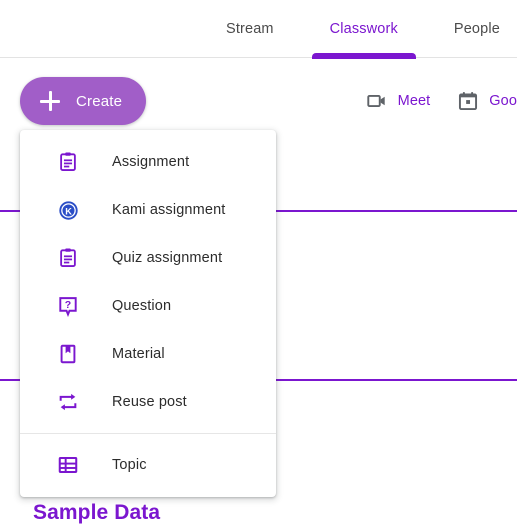  What do you see at coordinates (97, 512) in the screenshot?
I see `page-heading: Sample Data` at bounding box center [97, 512].